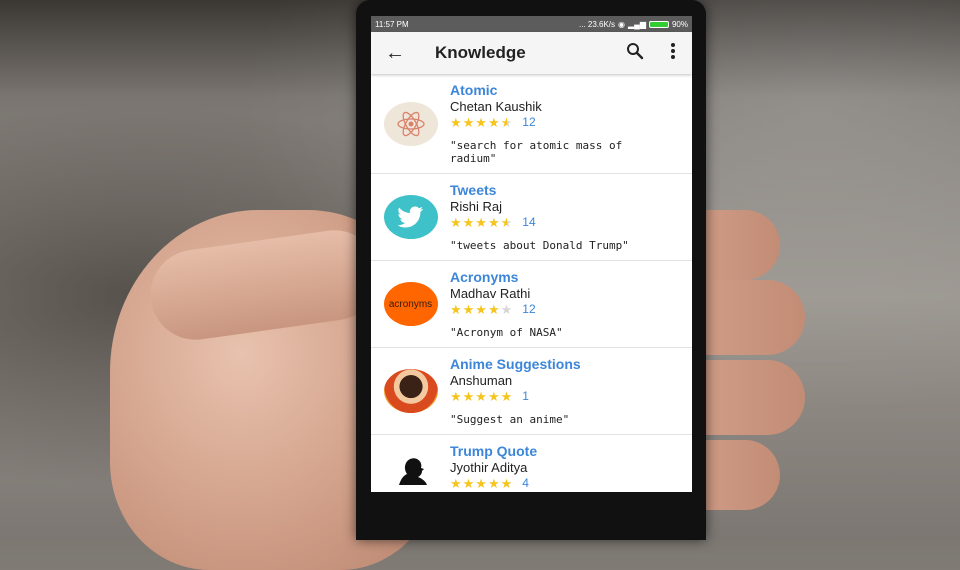 Image resolution: width=960 pixels, height=570 pixels. Describe the element at coordinates (658, 24) in the screenshot. I see `battery-icon` at that location.